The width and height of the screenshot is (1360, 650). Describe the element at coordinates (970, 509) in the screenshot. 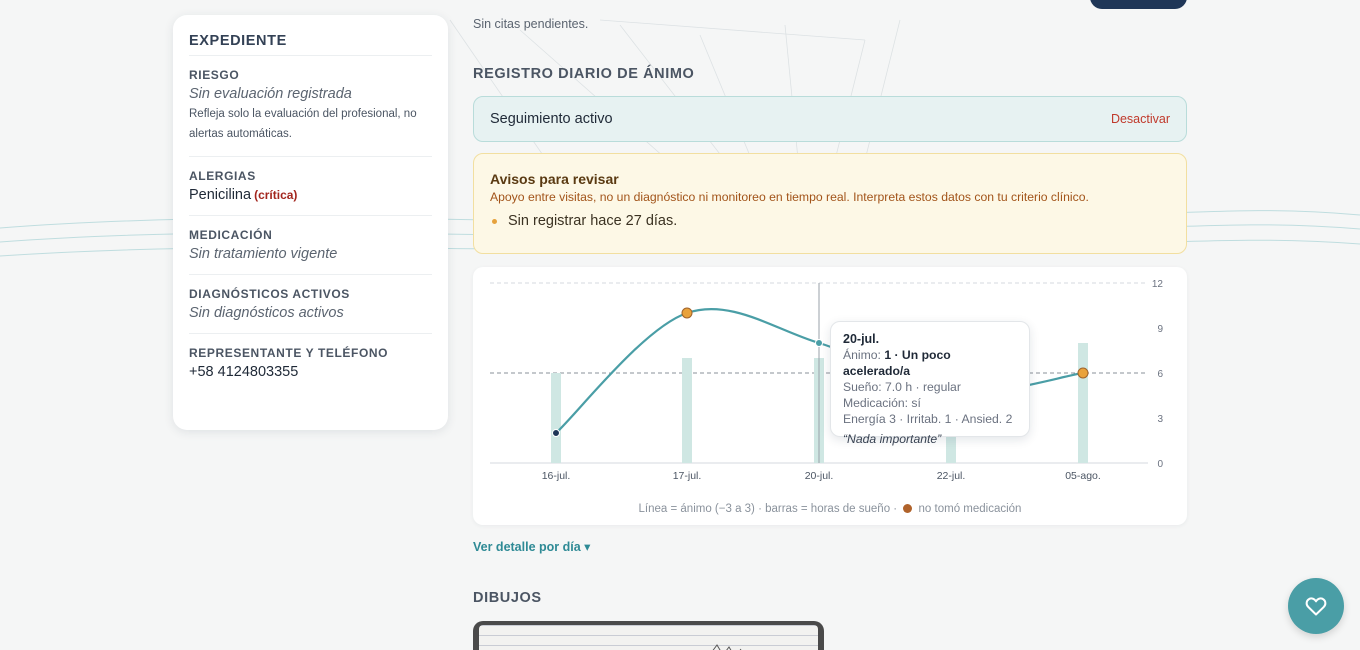

I see `caption-legend-text: no tomó medicación` at that location.